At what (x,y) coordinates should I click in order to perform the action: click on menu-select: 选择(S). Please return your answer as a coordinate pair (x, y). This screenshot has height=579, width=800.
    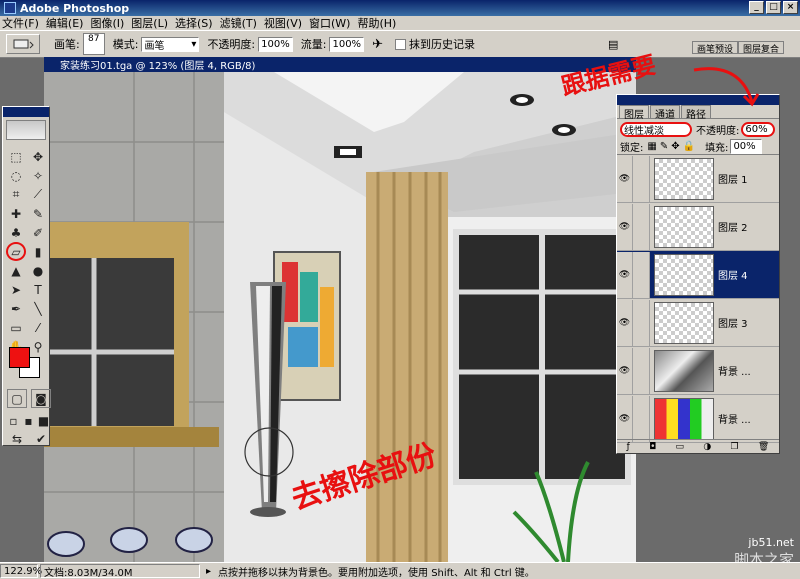
    Looking at the image, I should click on (194, 23).